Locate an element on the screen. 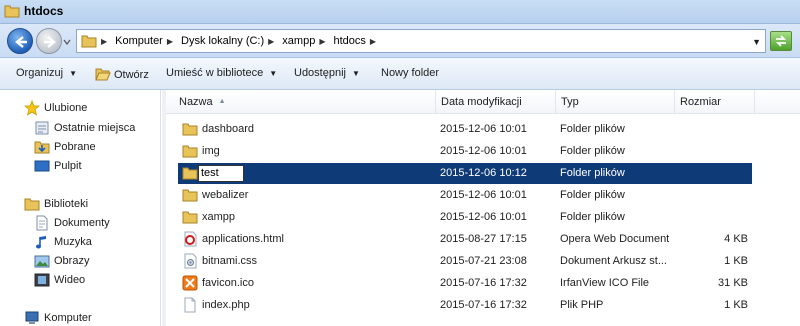  new-folder-button: Nowy folder is located at coordinates (410, 73).